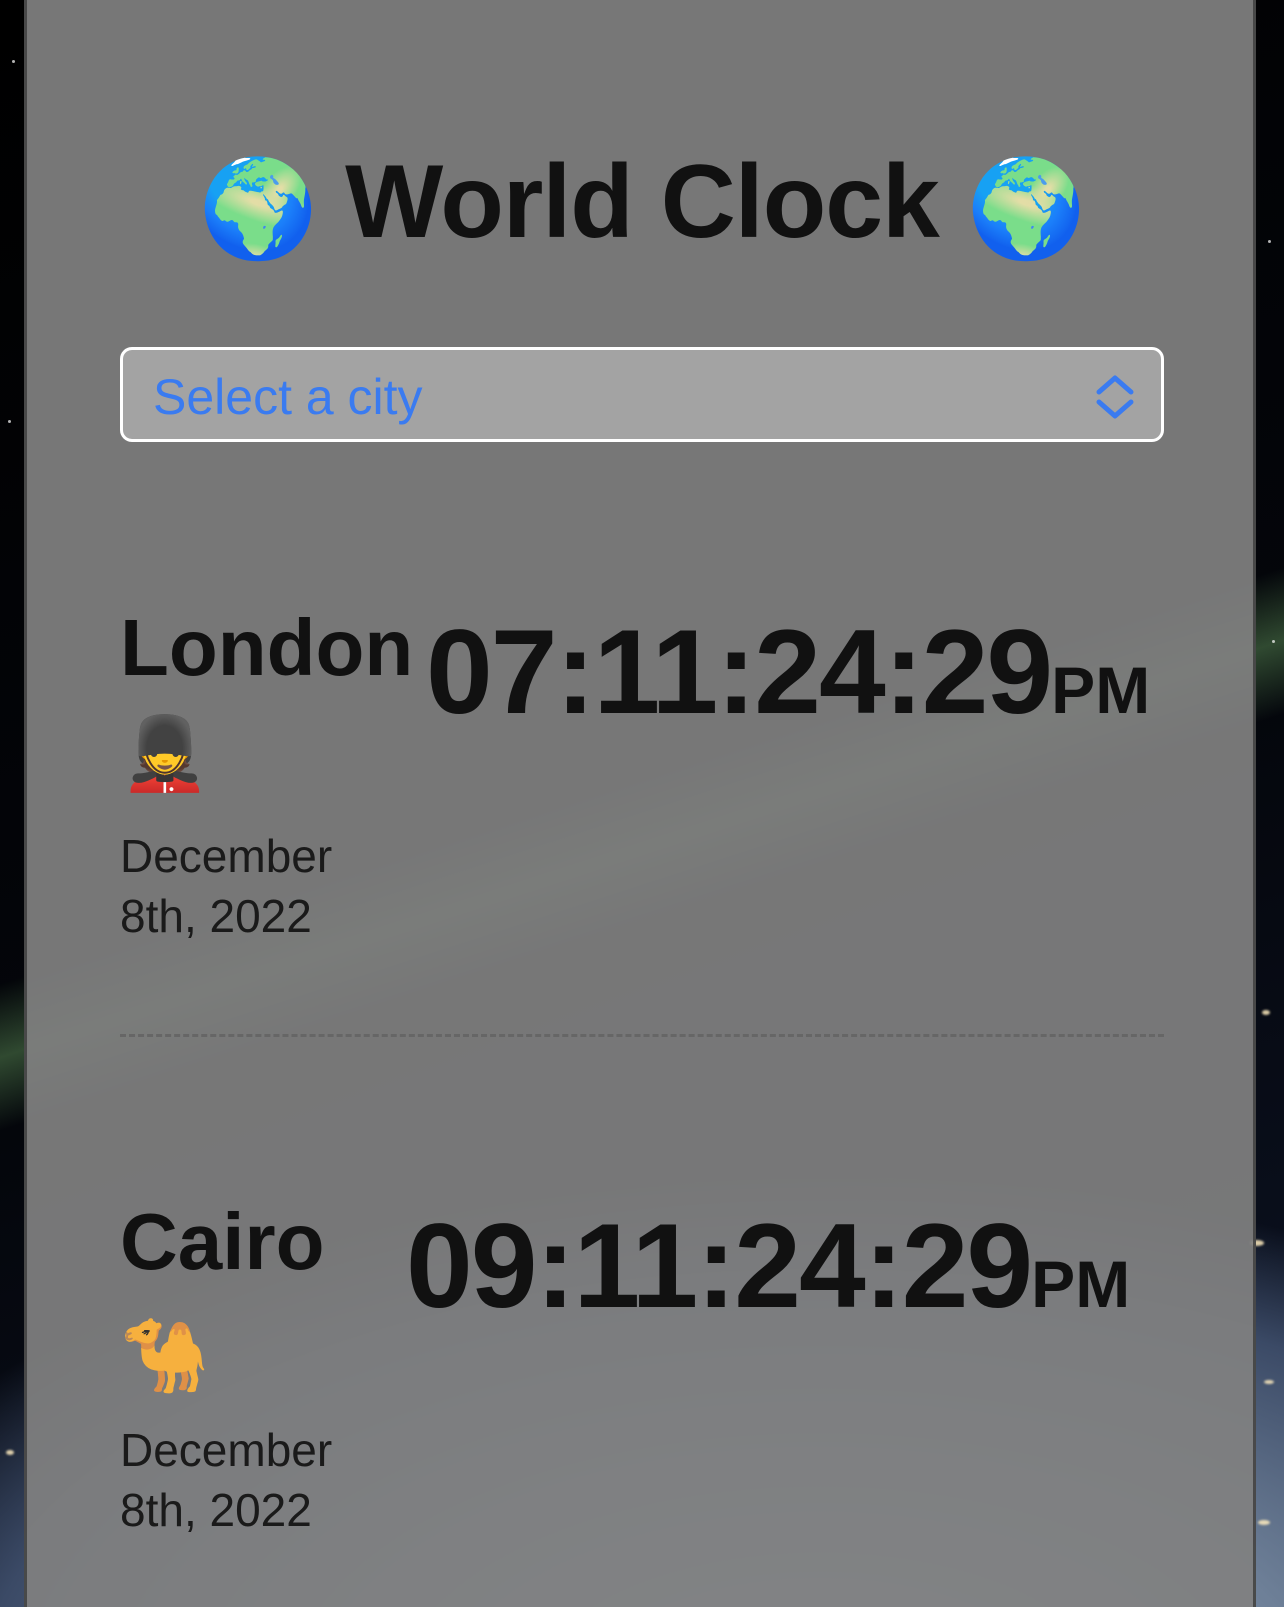 The width and height of the screenshot is (1284, 1607). What do you see at coordinates (642, 1035) in the screenshot?
I see `city-divider` at bounding box center [642, 1035].